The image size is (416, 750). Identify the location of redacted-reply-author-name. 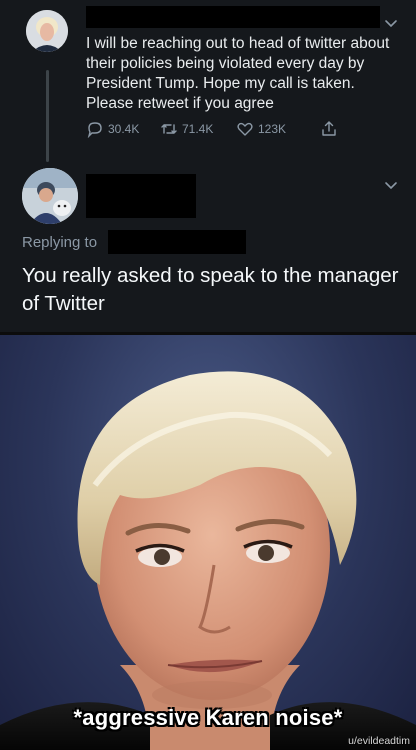
(141, 196).